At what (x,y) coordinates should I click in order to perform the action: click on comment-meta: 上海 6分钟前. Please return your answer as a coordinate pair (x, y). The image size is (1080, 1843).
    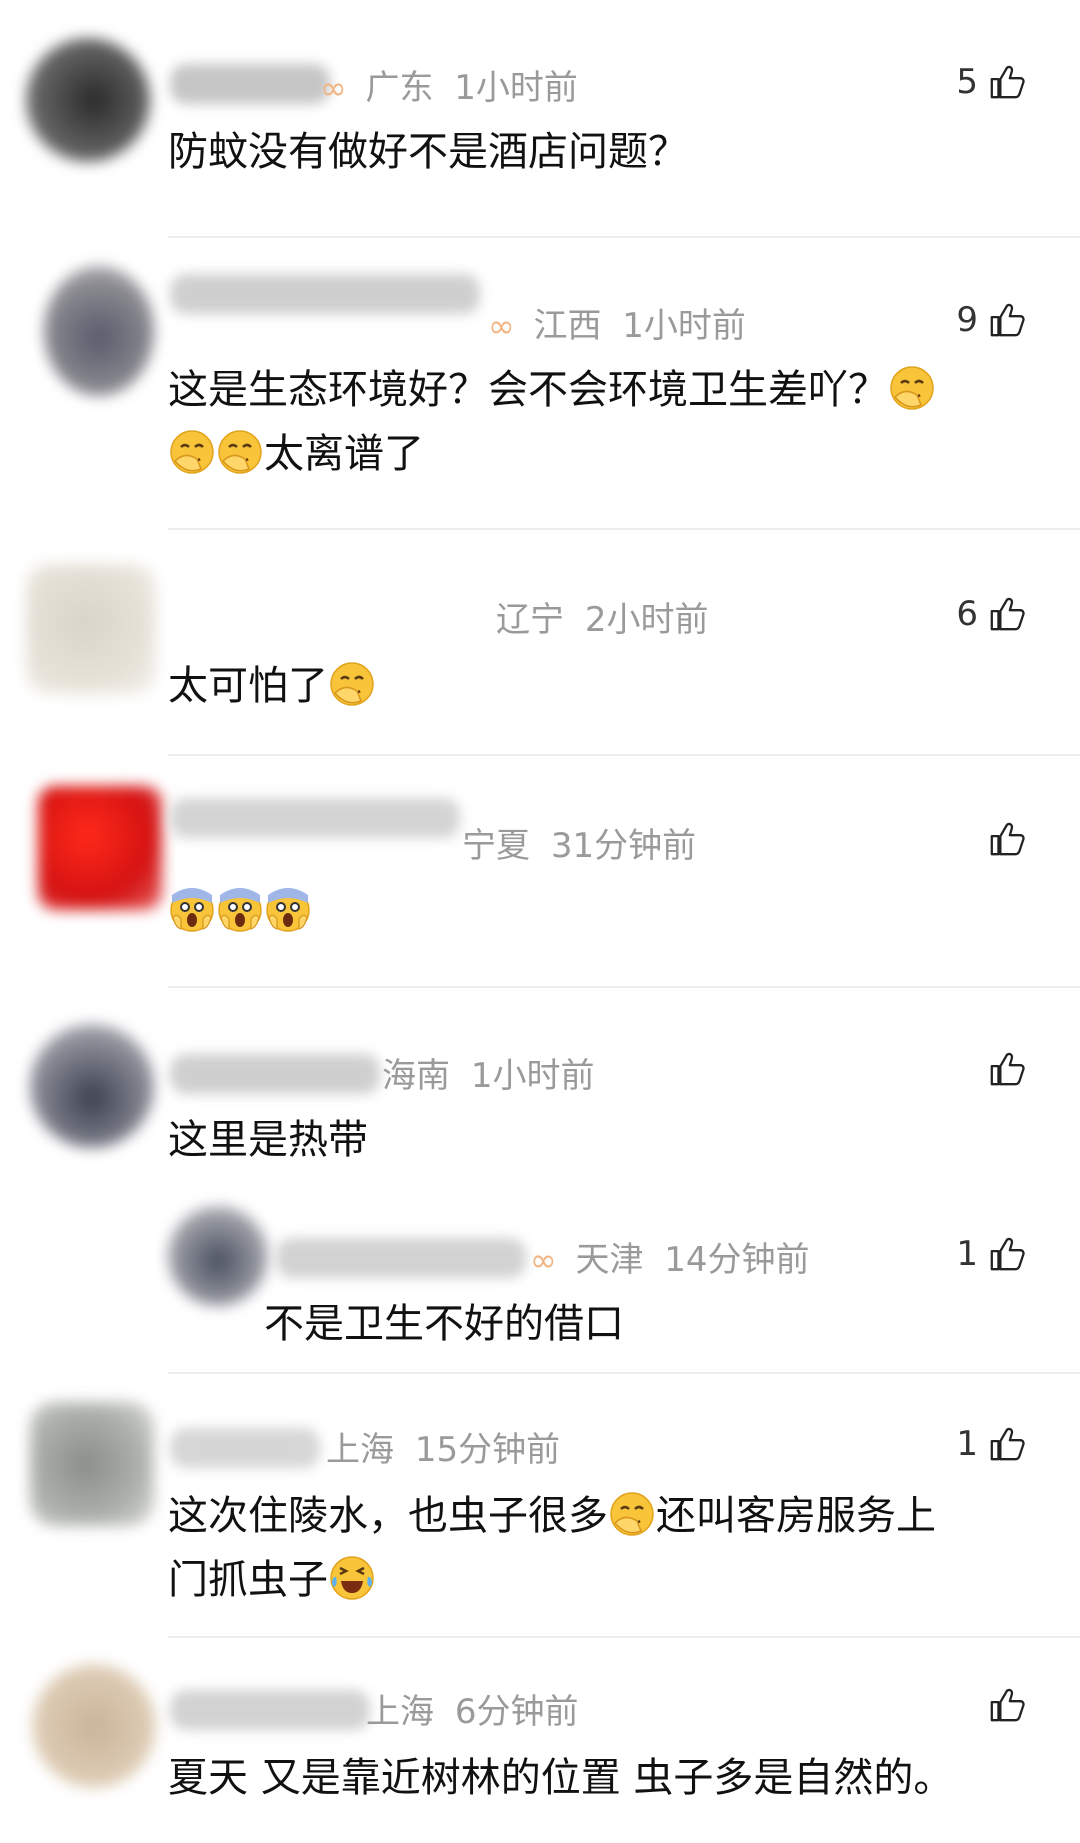
    Looking at the image, I should click on (472, 1712).